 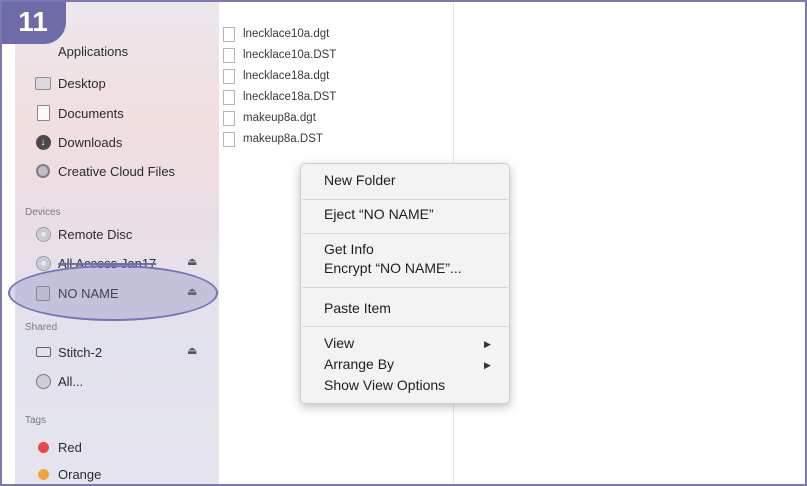 I want to click on menu-item-arrange-by: Arrange By, so click(x=359, y=364).